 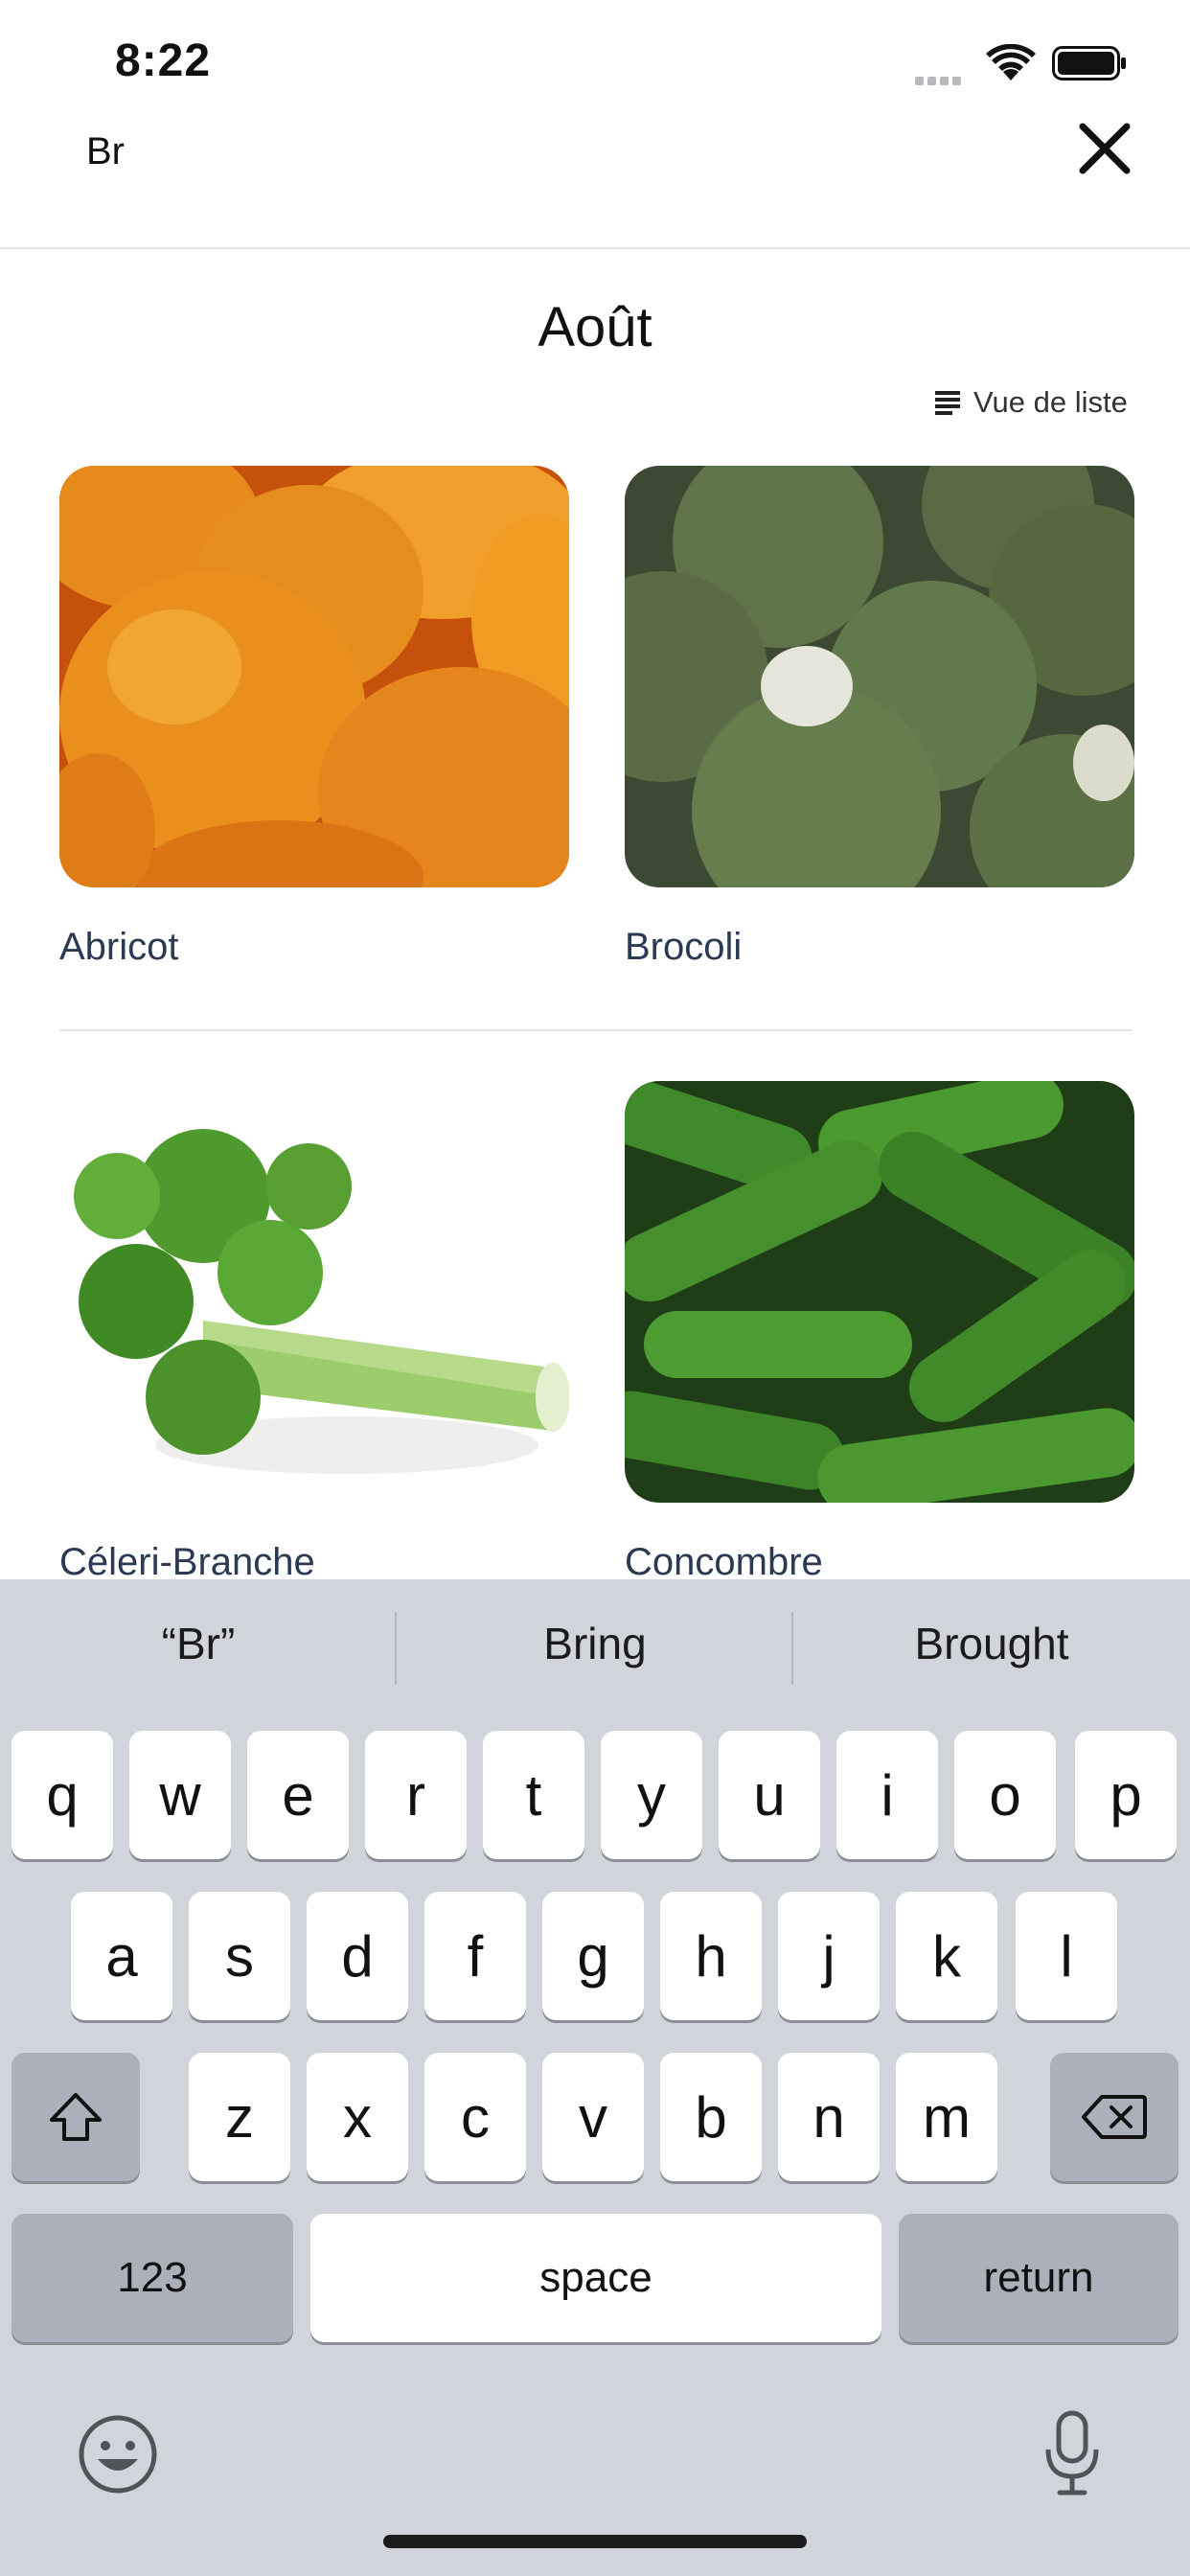 What do you see at coordinates (122, 1956) in the screenshot?
I see `key-a: a` at bounding box center [122, 1956].